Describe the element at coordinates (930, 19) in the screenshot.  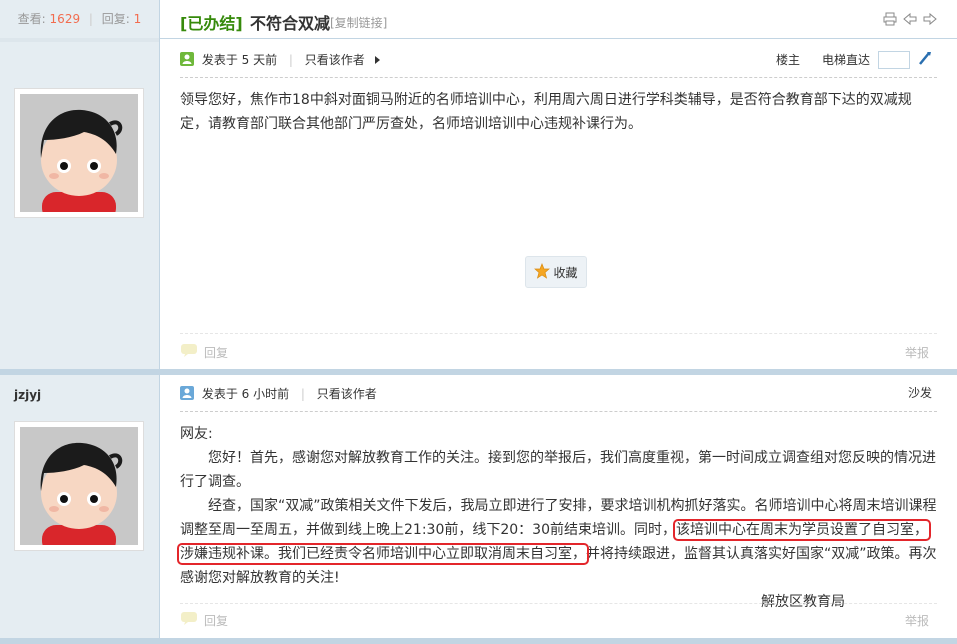
I see `next-thread-icon` at that location.